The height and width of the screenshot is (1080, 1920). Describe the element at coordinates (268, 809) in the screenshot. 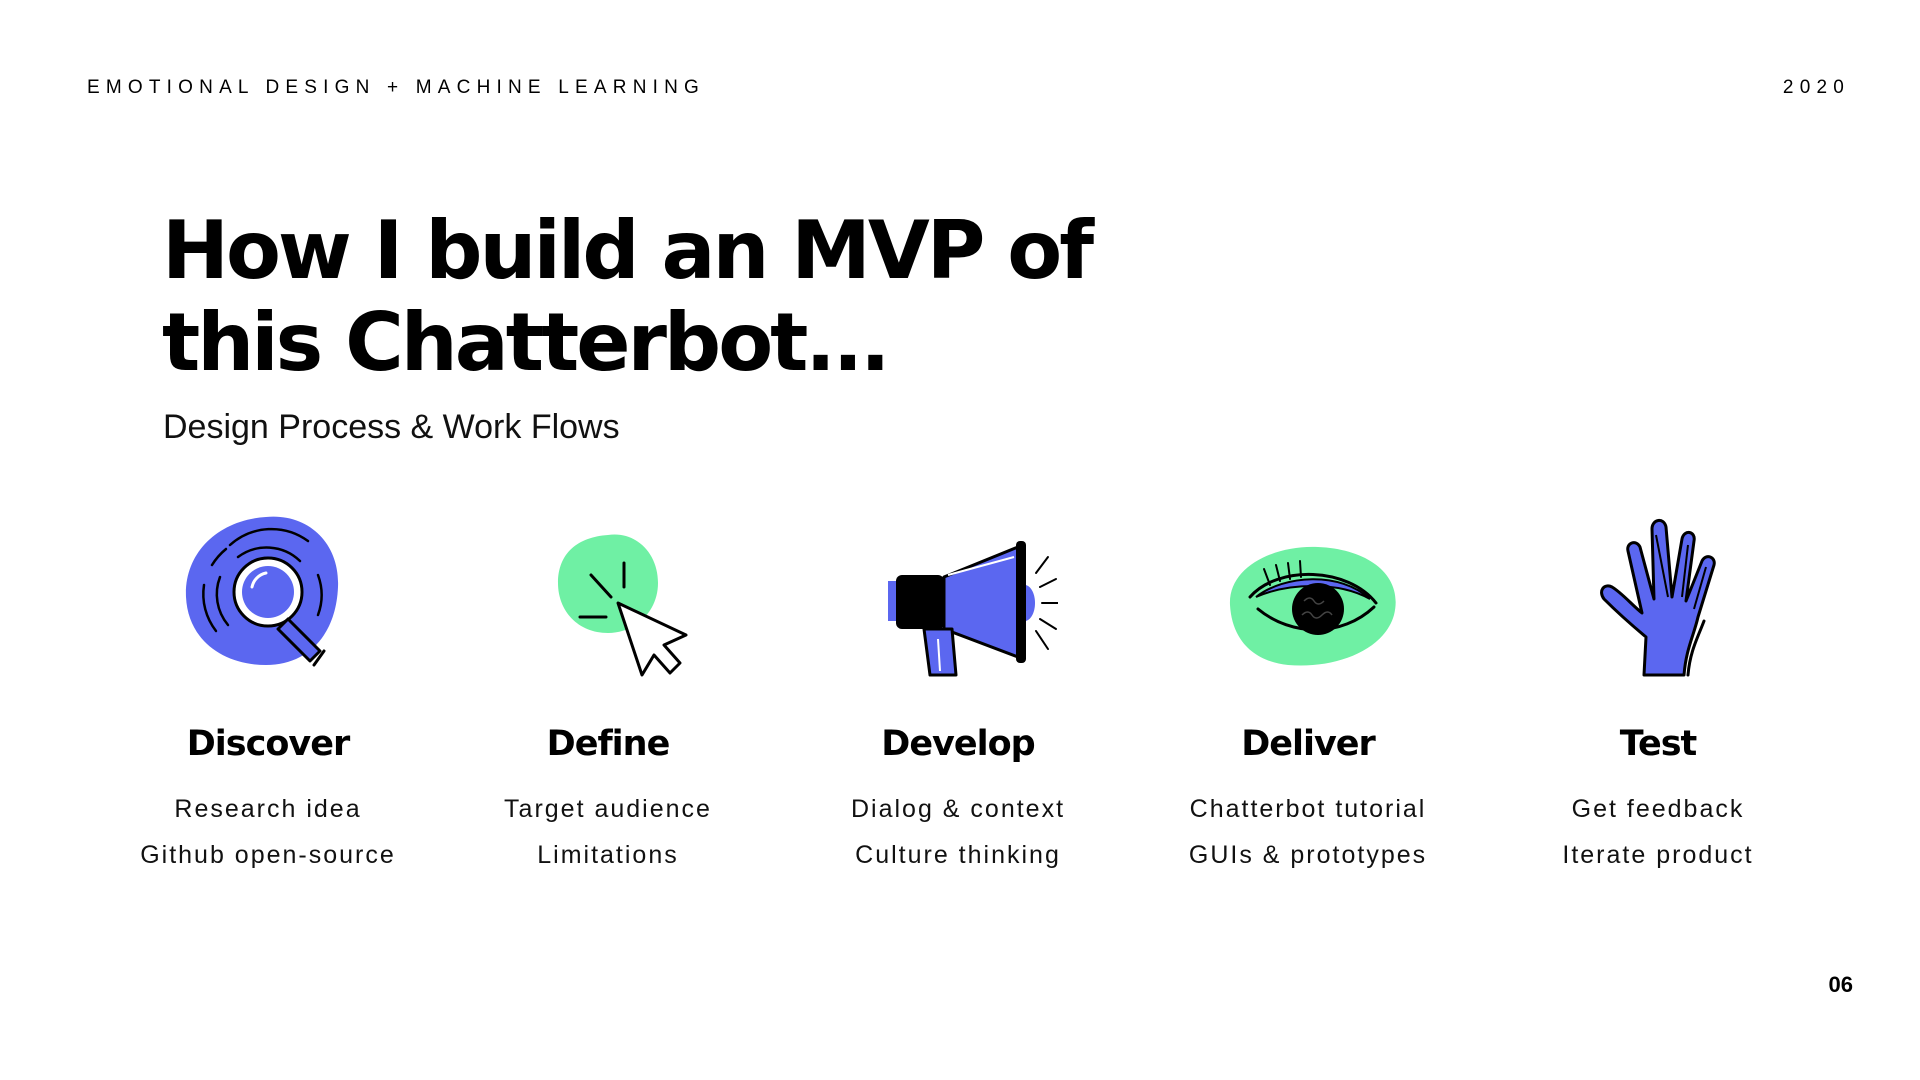

I see `step-line: Research idea` at that location.